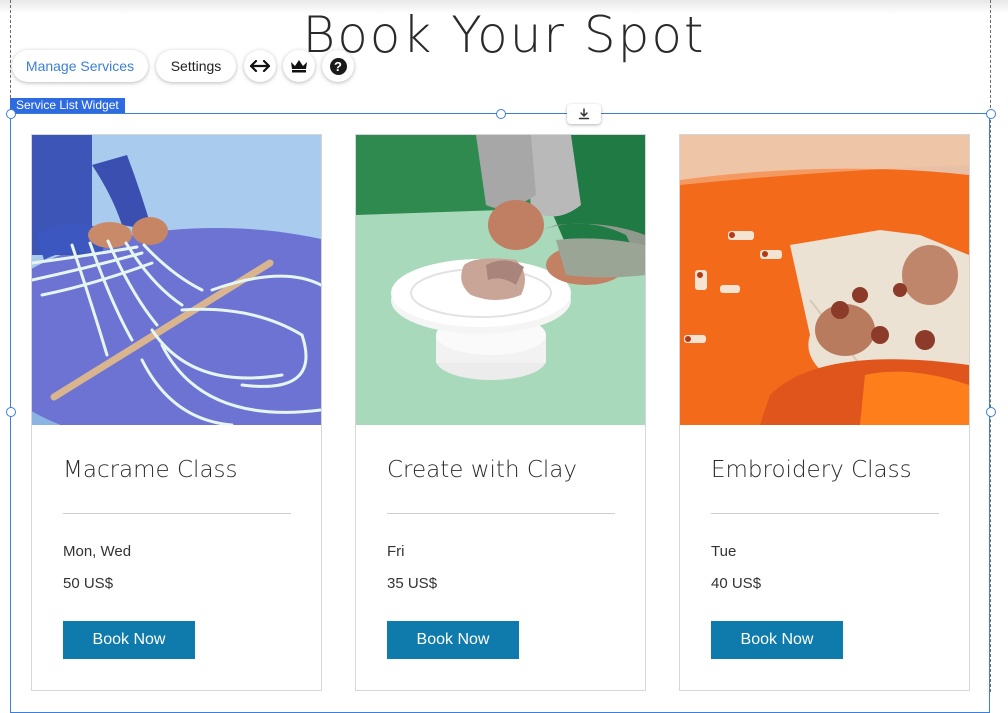  Describe the element at coordinates (88, 583) in the screenshot. I see `service-price: 50 US$` at that location.